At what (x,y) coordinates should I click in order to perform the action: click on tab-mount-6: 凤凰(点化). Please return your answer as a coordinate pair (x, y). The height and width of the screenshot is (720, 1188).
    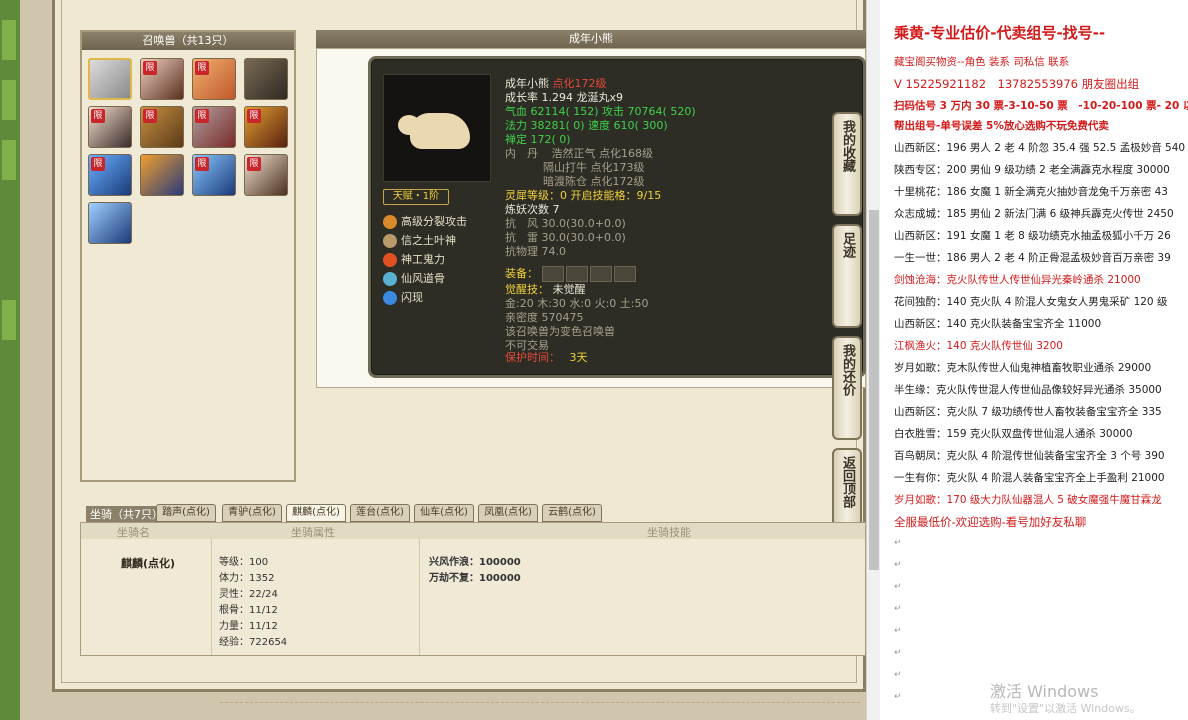
    Looking at the image, I should click on (508, 513).